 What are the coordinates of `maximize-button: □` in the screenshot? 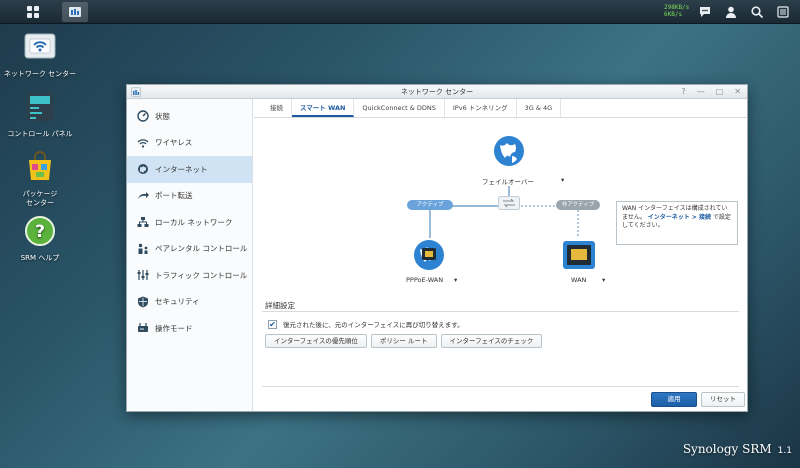 It's located at (720, 92).